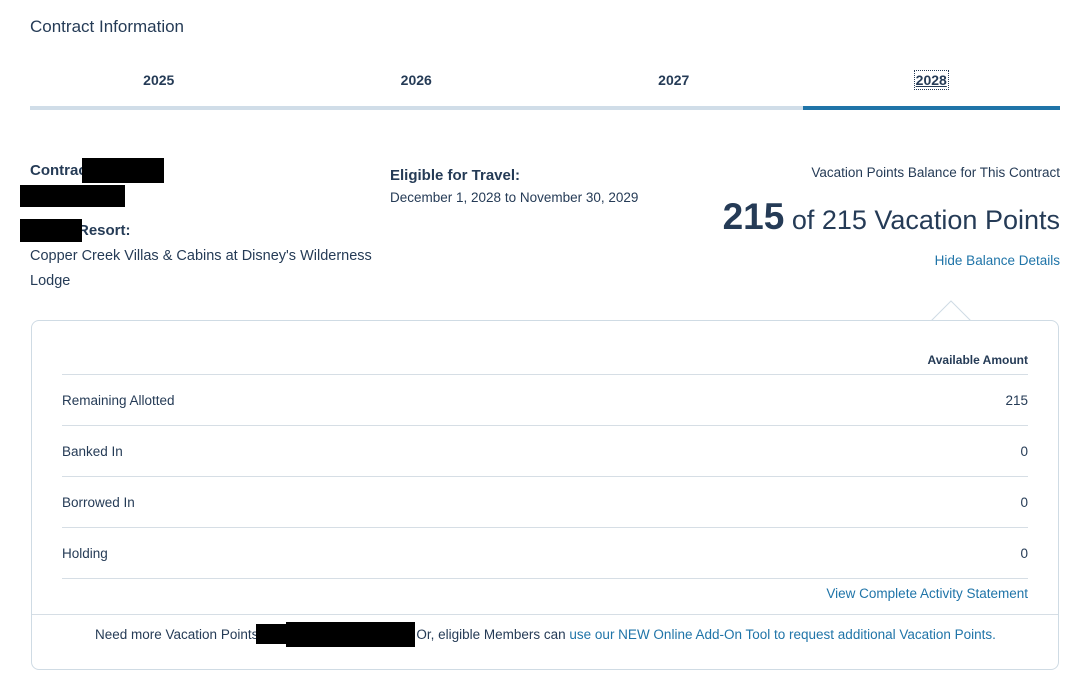 The width and height of the screenshot is (1091, 699). What do you see at coordinates (107, 26) in the screenshot?
I see `page-title: Contract Information` at bounding box center [107, 26].